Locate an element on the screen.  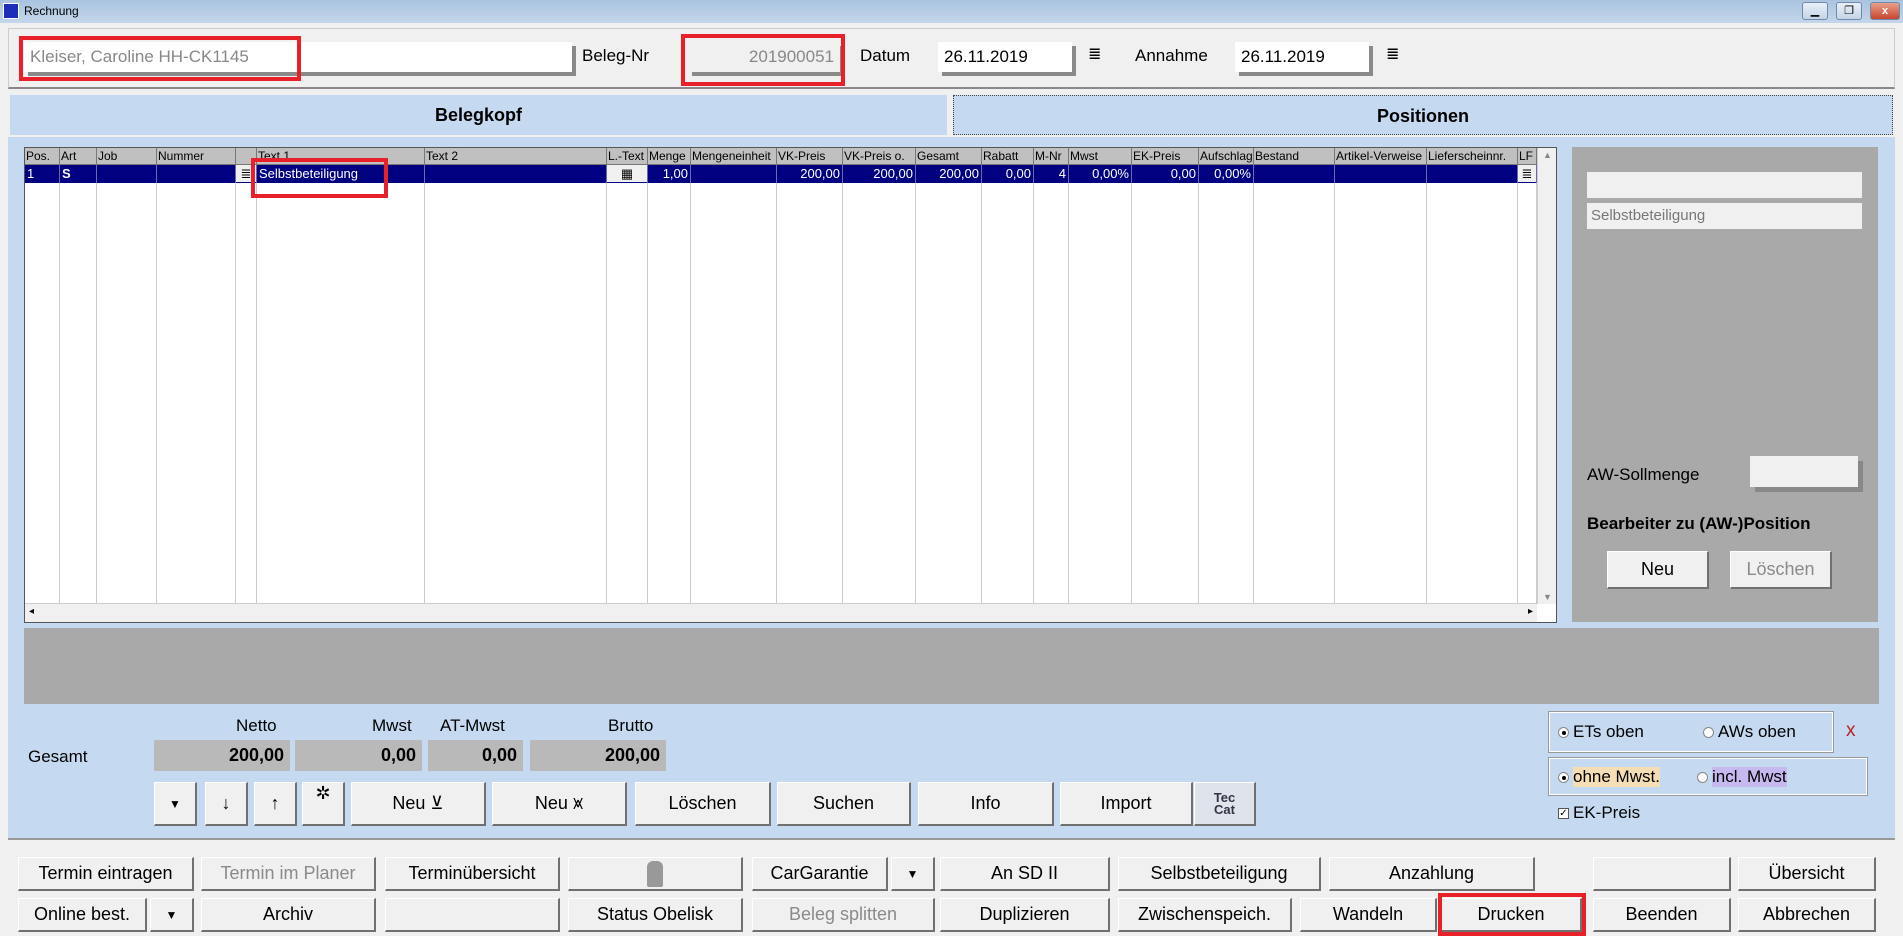
column-header: L.-Text is located at coordinates (627, 156).